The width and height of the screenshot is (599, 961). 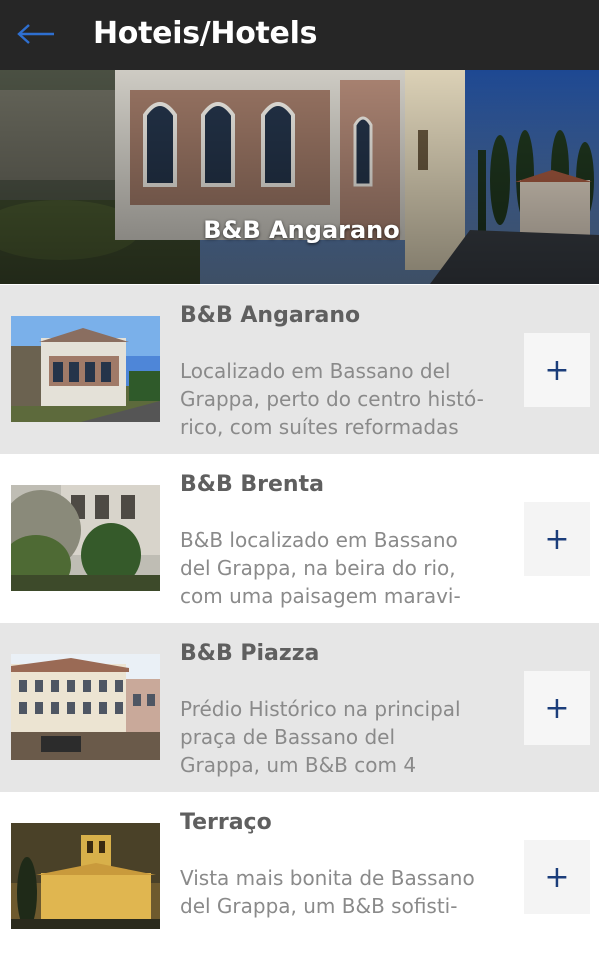 What do you see at coordinates (205, 33) in the screenshot?
I see `page-title: Hoteis/Hotels` at bounding box center [205, 33].